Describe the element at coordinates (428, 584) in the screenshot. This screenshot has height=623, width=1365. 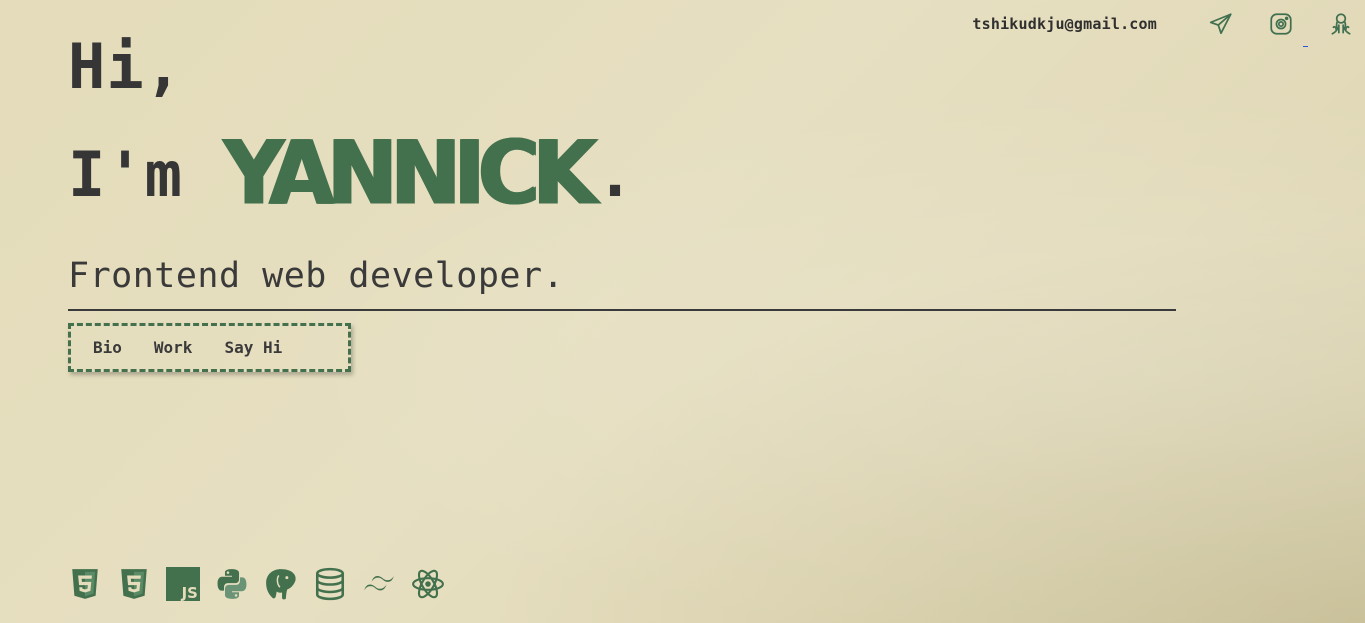
I see `react-icon` at that location.